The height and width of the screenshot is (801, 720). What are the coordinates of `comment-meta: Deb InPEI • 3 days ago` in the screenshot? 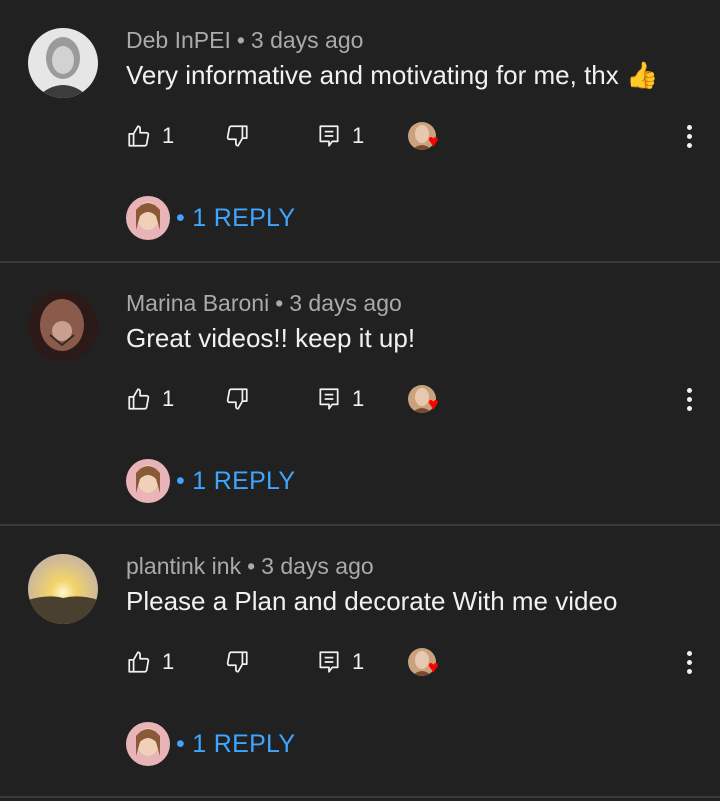 It's located at (244, 40).